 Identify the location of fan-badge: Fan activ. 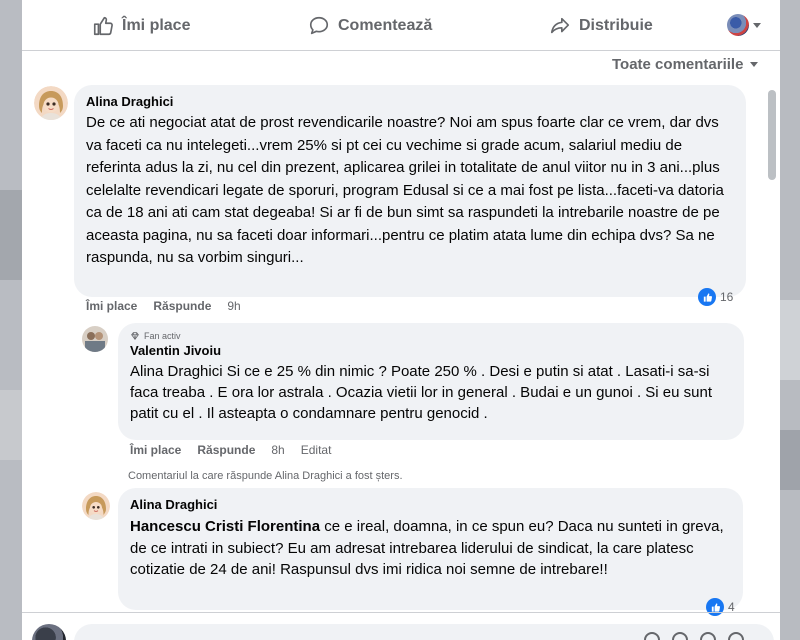
(431, 336).